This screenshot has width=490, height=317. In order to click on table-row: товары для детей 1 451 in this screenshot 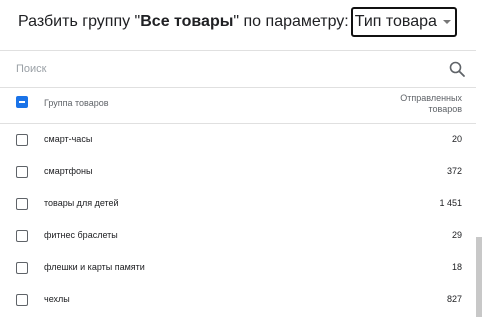, I will do `click(238, 204)`.